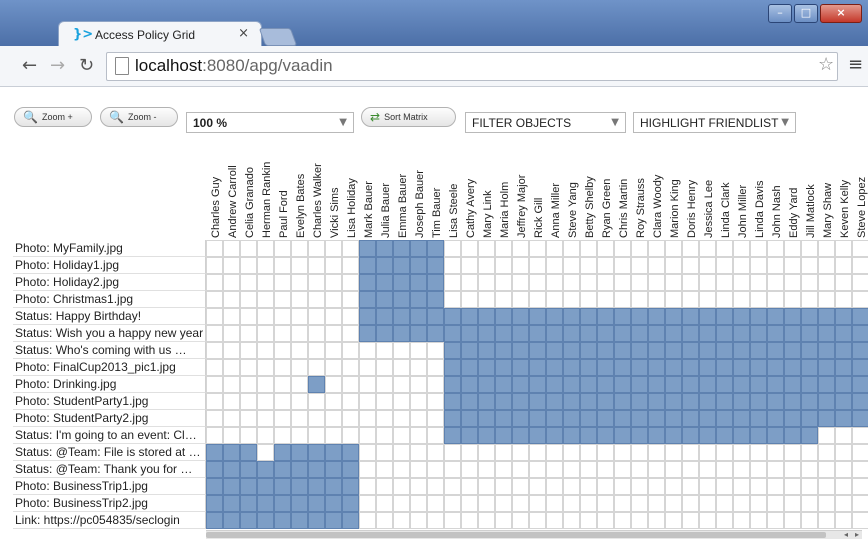 This screenshot has height=540, width=868. I want to click on scroll-left-icon: ◂, so click(846, 534).